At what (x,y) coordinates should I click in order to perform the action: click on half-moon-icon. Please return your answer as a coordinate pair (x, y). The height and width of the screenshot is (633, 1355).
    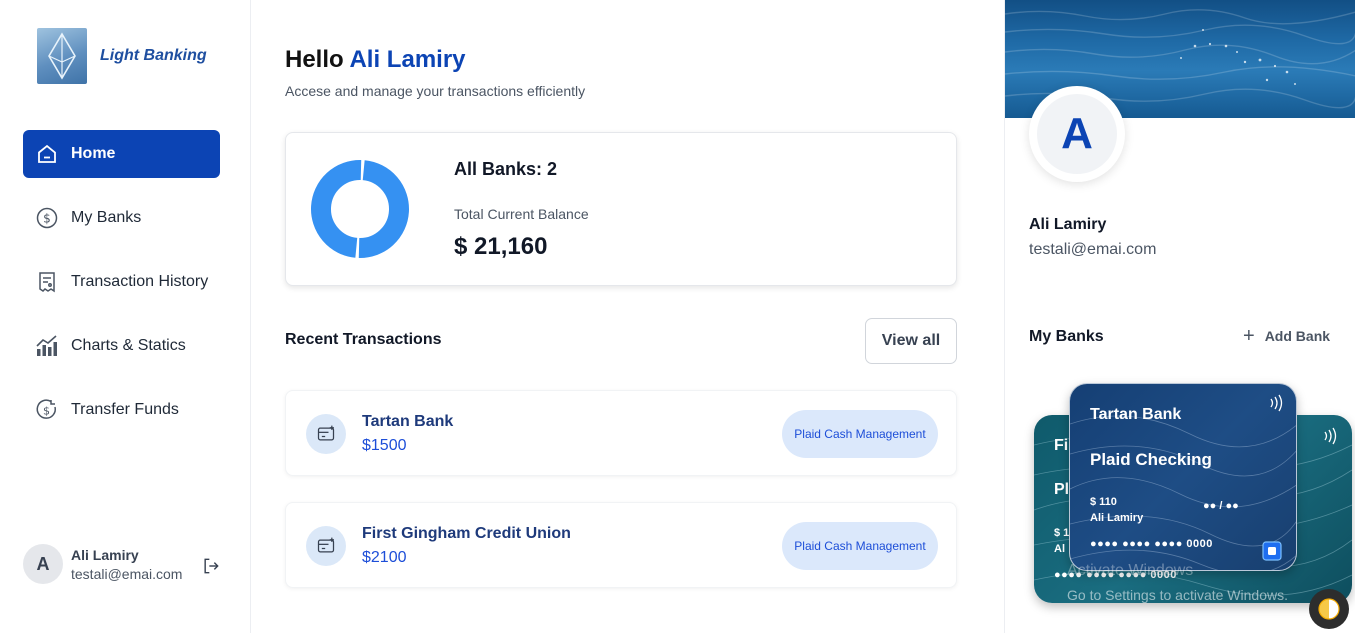
    Looking at the image, I should click on (1329, 609).